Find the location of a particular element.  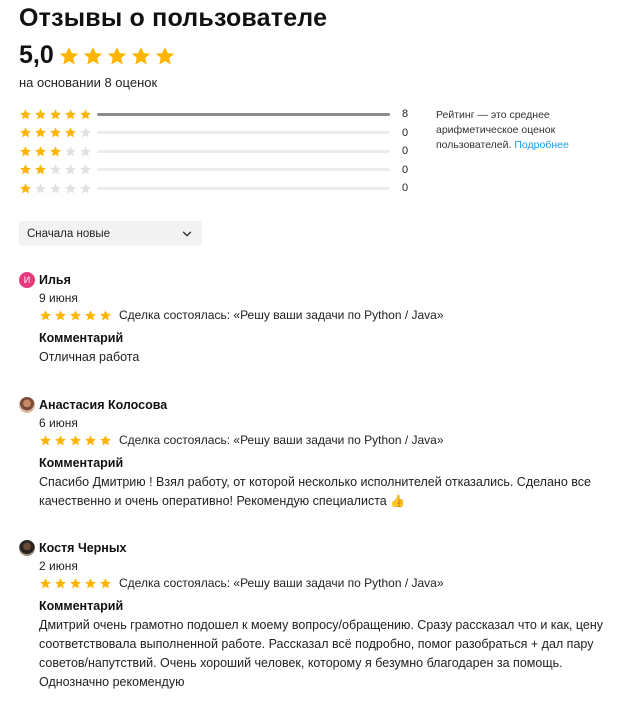

overall-rating: 5,0 is located at coordinates (98, 55).